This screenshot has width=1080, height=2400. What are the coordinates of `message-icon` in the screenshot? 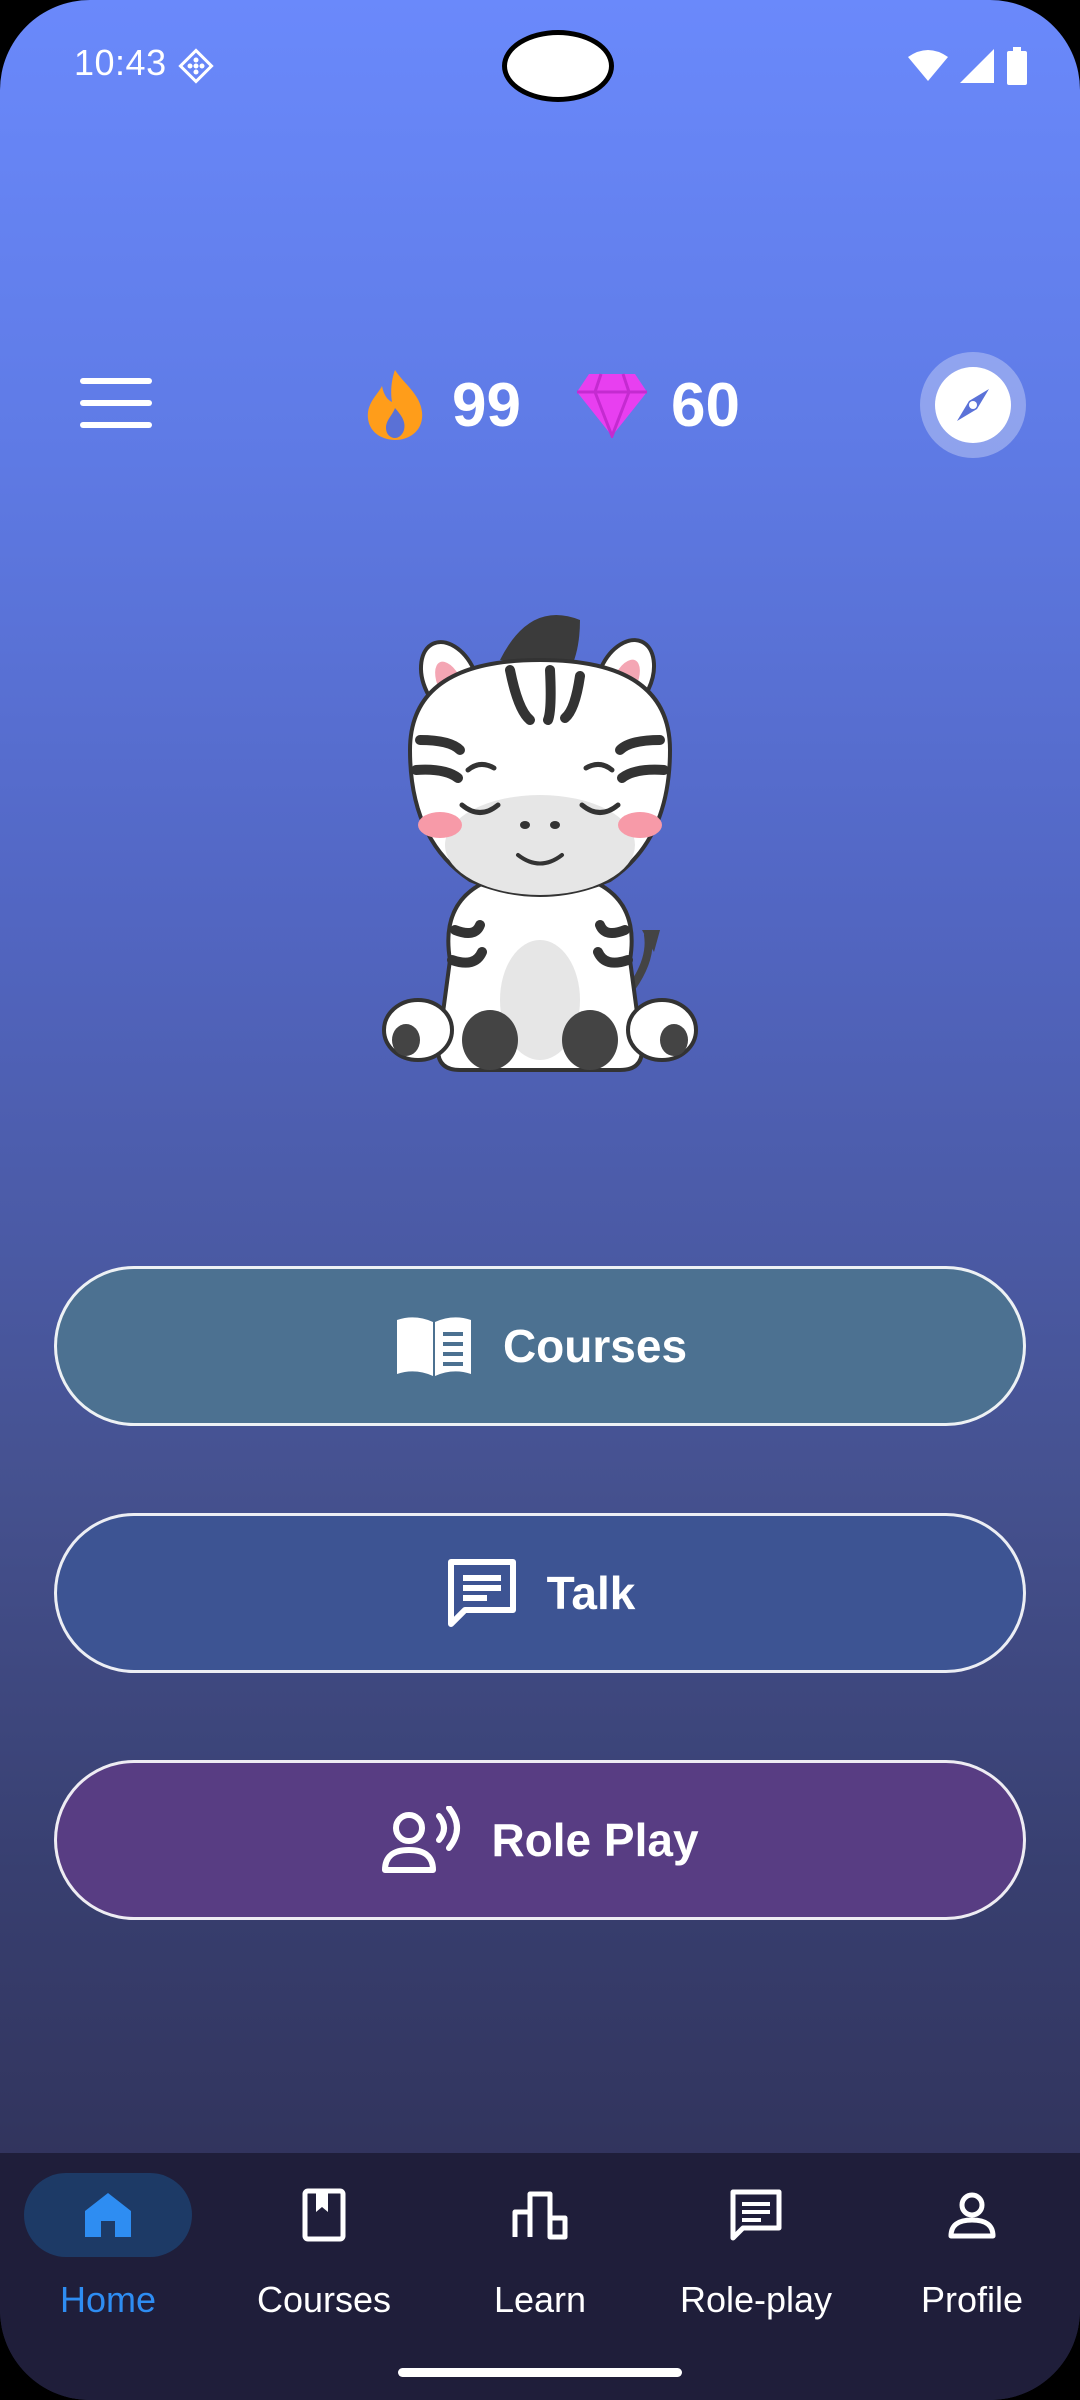 It's located at (756, 2215).